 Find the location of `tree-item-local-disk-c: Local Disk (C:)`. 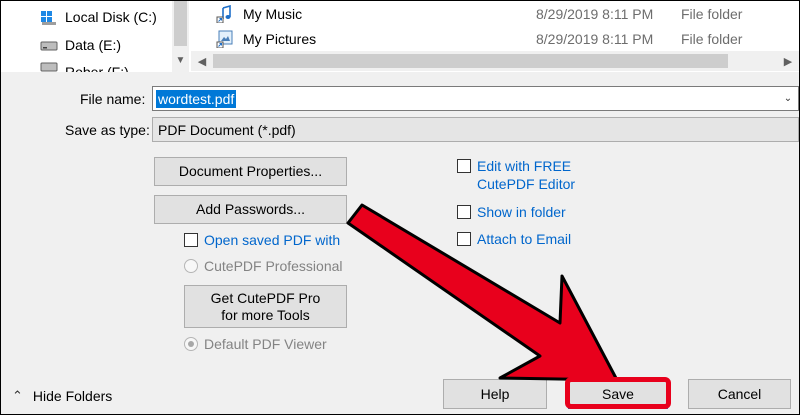

tree-item-local-disk-c: Local Disk (C:) is located at coordinates (98, 17).